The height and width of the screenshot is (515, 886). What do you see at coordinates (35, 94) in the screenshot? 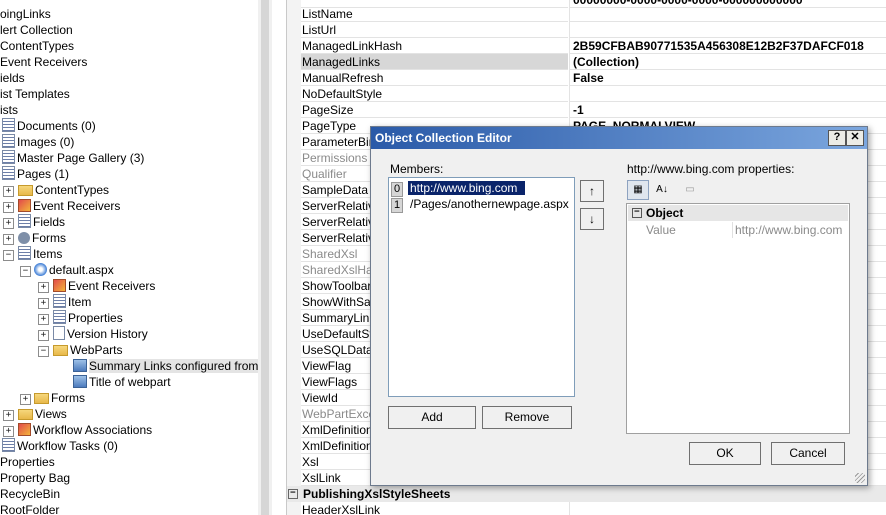
I see `tree-node-list-templates: ist Templates` at bounding box center [35, 94].